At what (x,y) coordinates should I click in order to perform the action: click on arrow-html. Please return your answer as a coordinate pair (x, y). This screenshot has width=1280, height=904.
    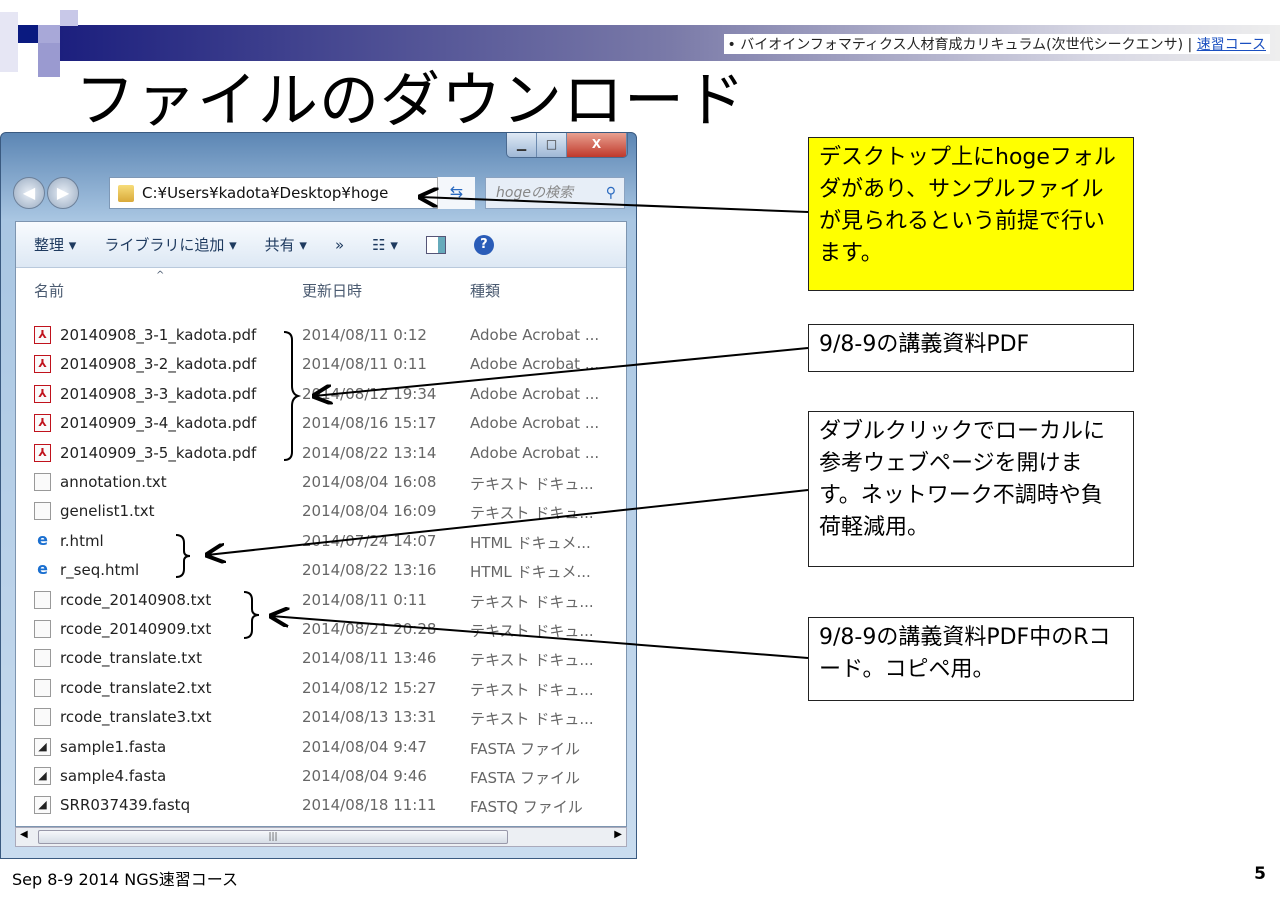
    Looking at the image, I should click on (508, 522).